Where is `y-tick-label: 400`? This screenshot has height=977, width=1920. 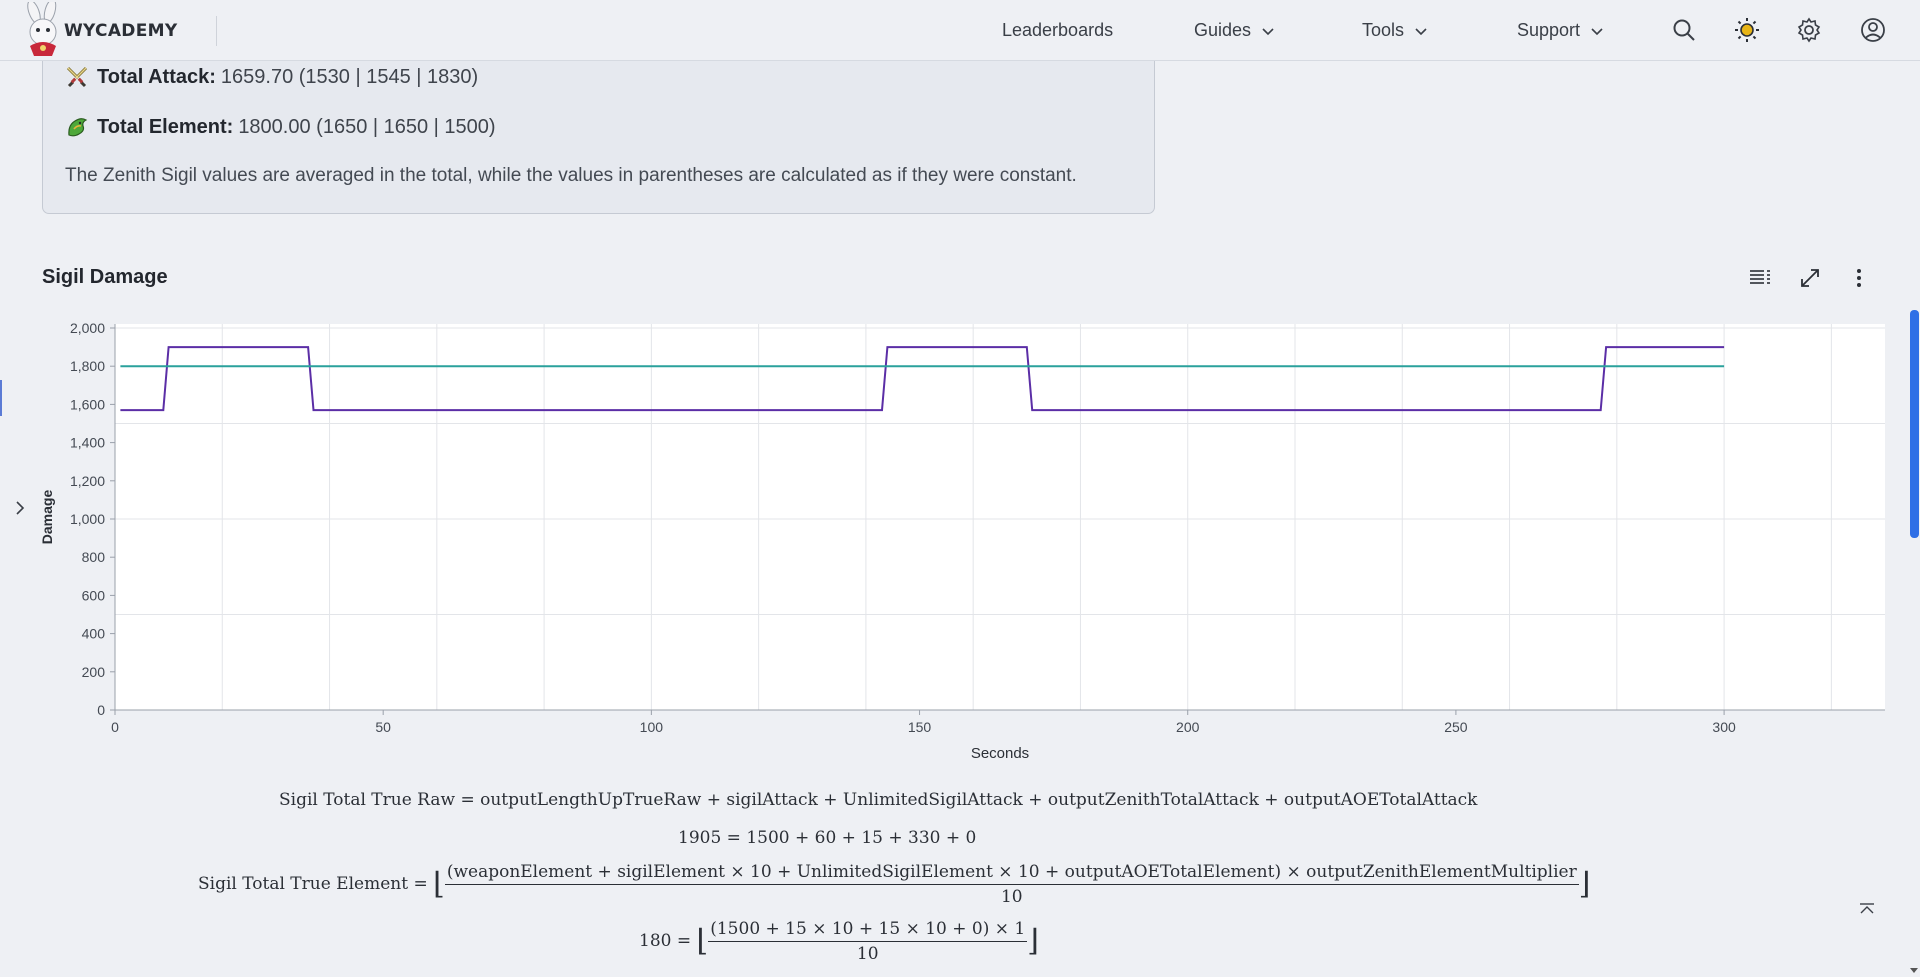 y-tick-label: 400 is located at coordinates (94, 634).